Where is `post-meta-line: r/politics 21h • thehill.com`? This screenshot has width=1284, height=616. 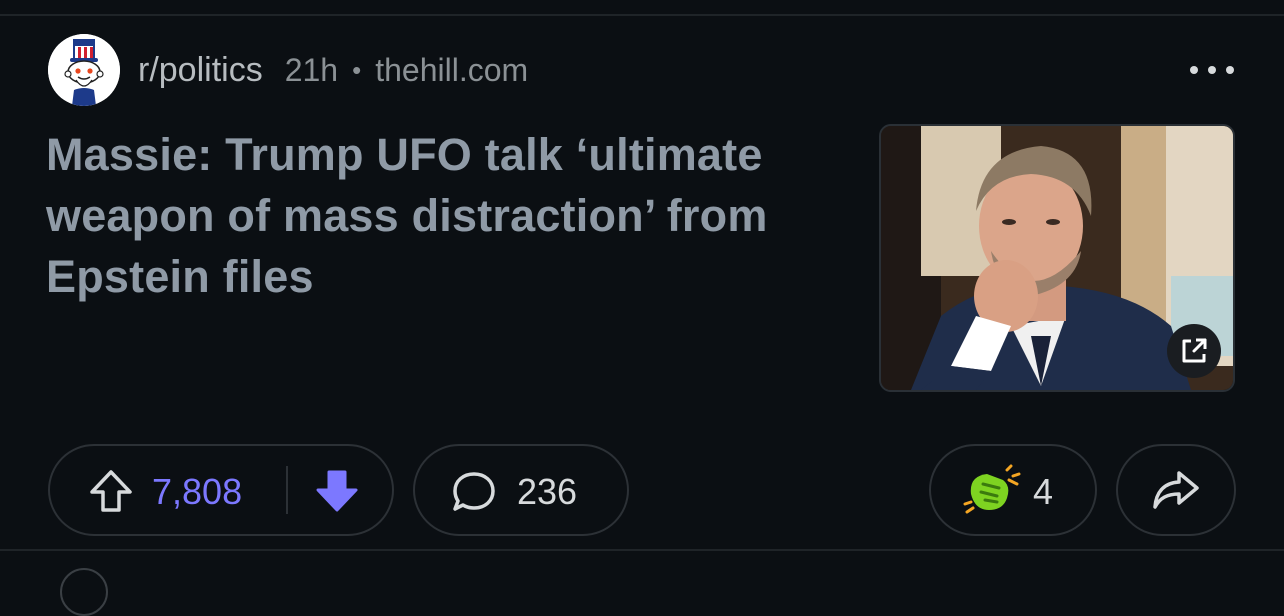 post-meta-line: r/politics 21h • thehill.com is located at coordinates (333, 70).